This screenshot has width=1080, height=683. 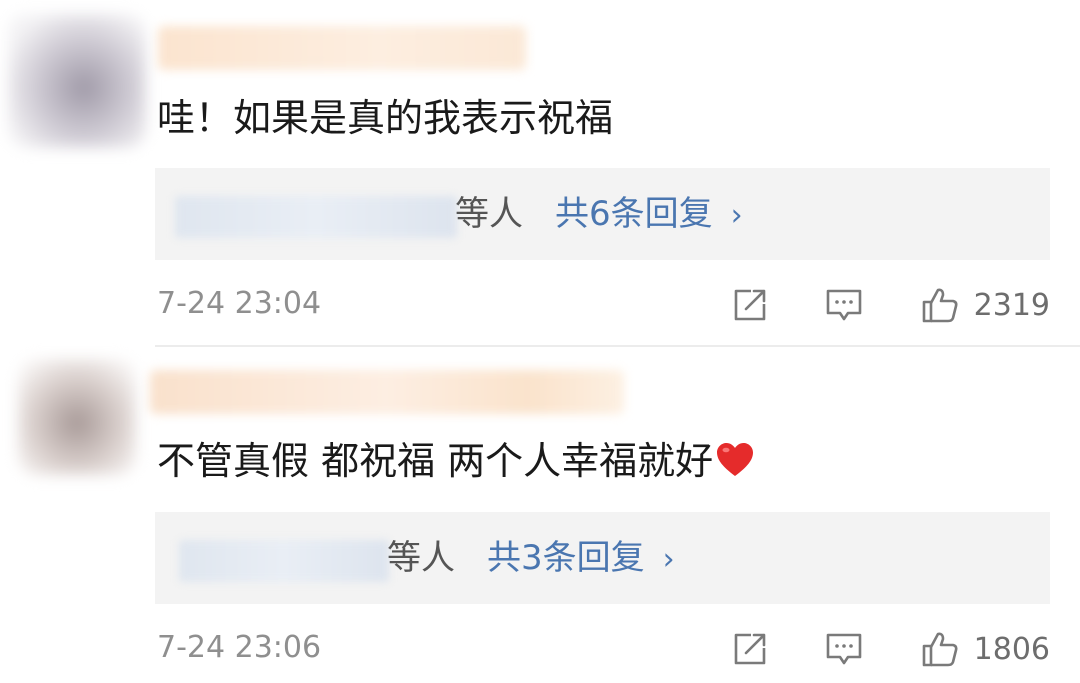 What do you see at coordinates (890, 305) in the screenshot?
I see `comment-actions: 2319` at bounding box center [890, 305].